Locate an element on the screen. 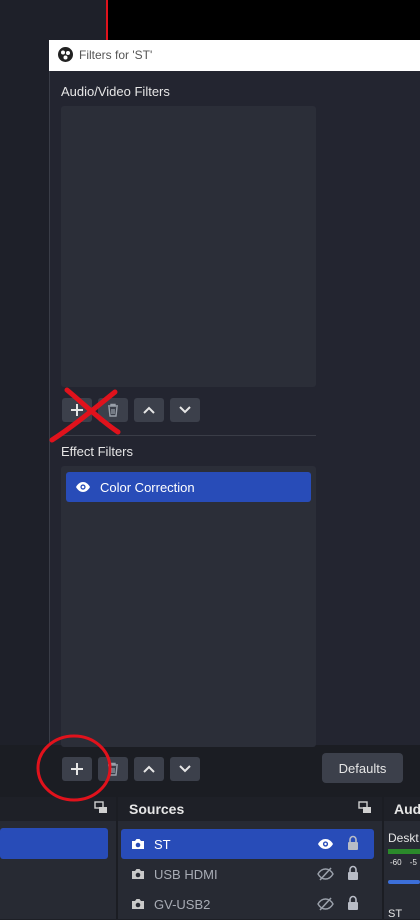  move-effect-filter-up-button is located at coordinates (149, 769).